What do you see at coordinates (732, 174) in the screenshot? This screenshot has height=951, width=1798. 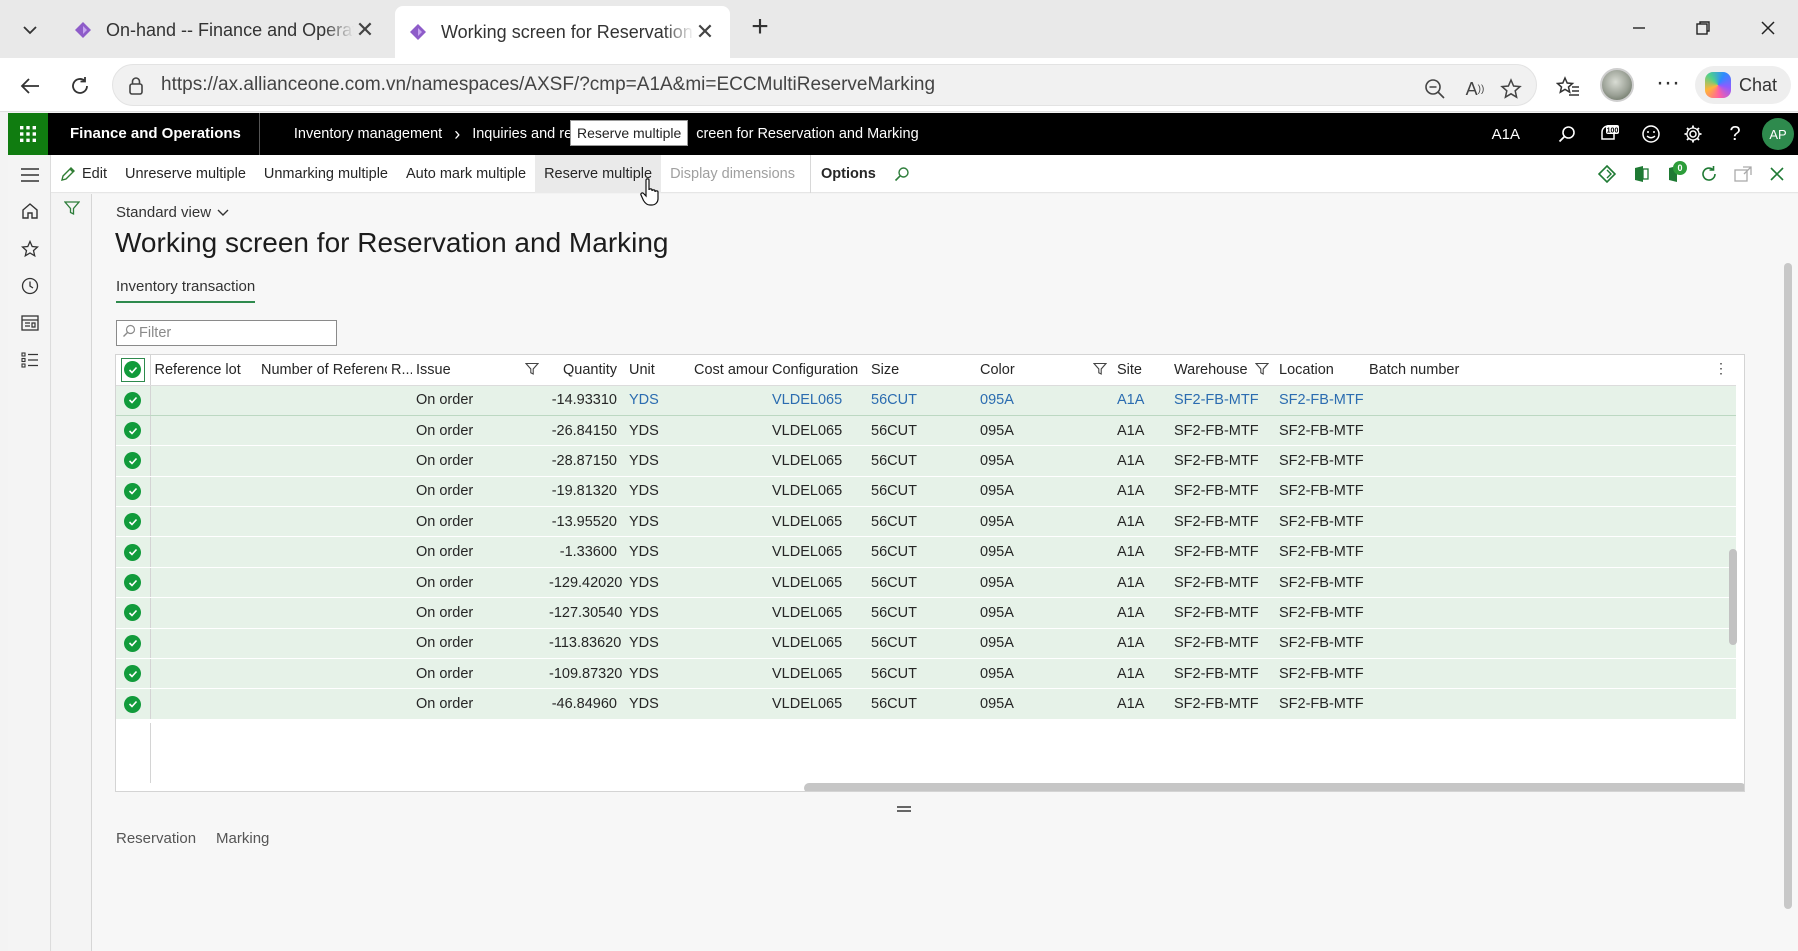 I see `display-dimensions-button: Display dimensions` at bounding box center [732, 174].